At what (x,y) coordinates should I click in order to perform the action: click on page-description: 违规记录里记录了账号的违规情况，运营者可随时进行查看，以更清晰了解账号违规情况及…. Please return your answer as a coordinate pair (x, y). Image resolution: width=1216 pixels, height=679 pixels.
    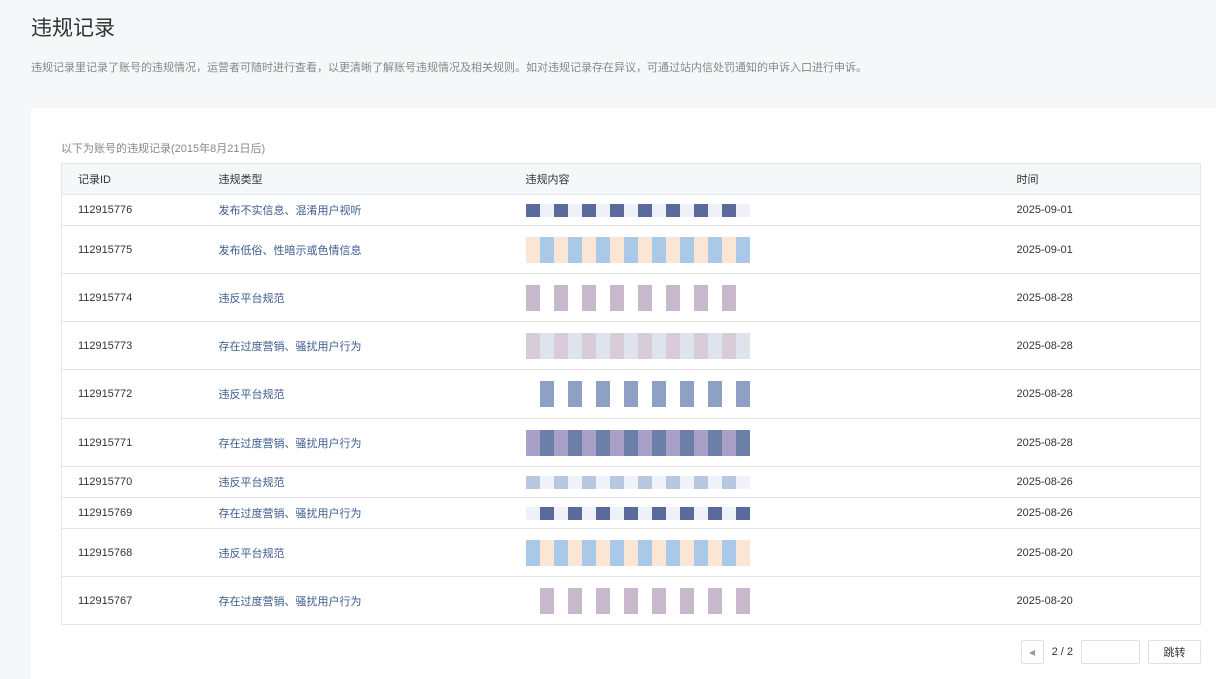
    Looking at the image, I should click on (449, 68).